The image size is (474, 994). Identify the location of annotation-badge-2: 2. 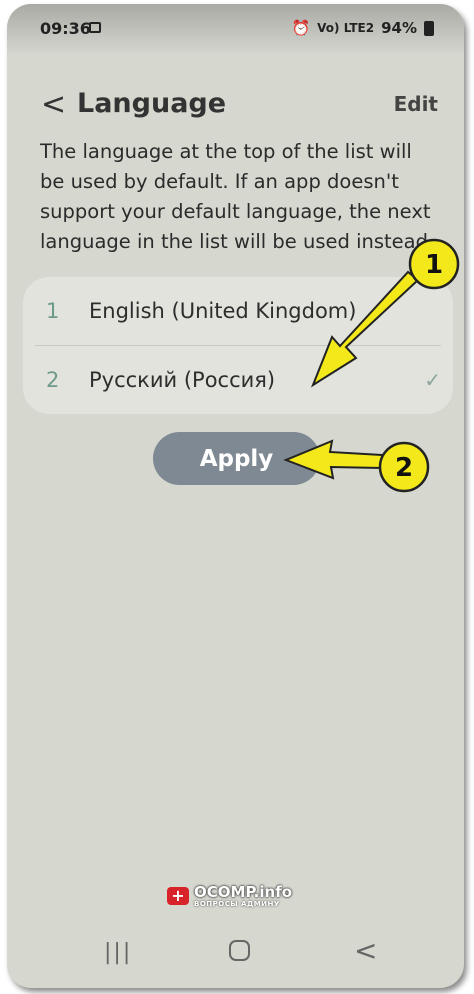
(404, 467).